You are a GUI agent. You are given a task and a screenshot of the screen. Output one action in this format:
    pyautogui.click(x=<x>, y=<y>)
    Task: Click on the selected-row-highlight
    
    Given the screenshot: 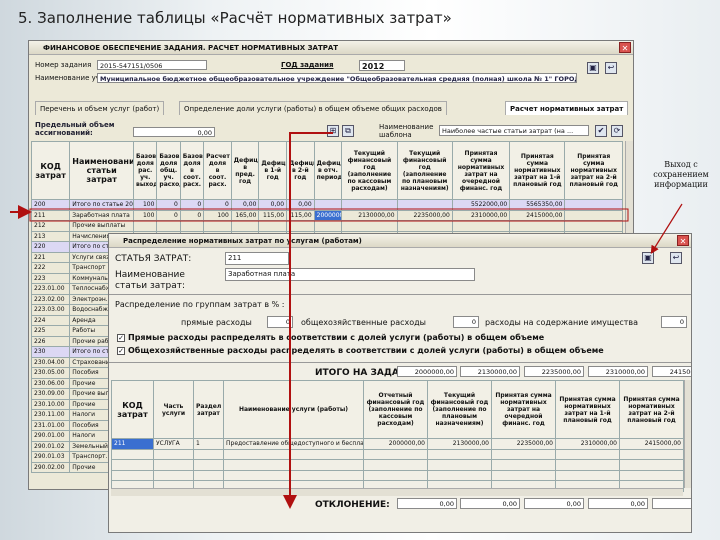 What is the action you would take?
    pyautogui.click(x=329, y=215)
    